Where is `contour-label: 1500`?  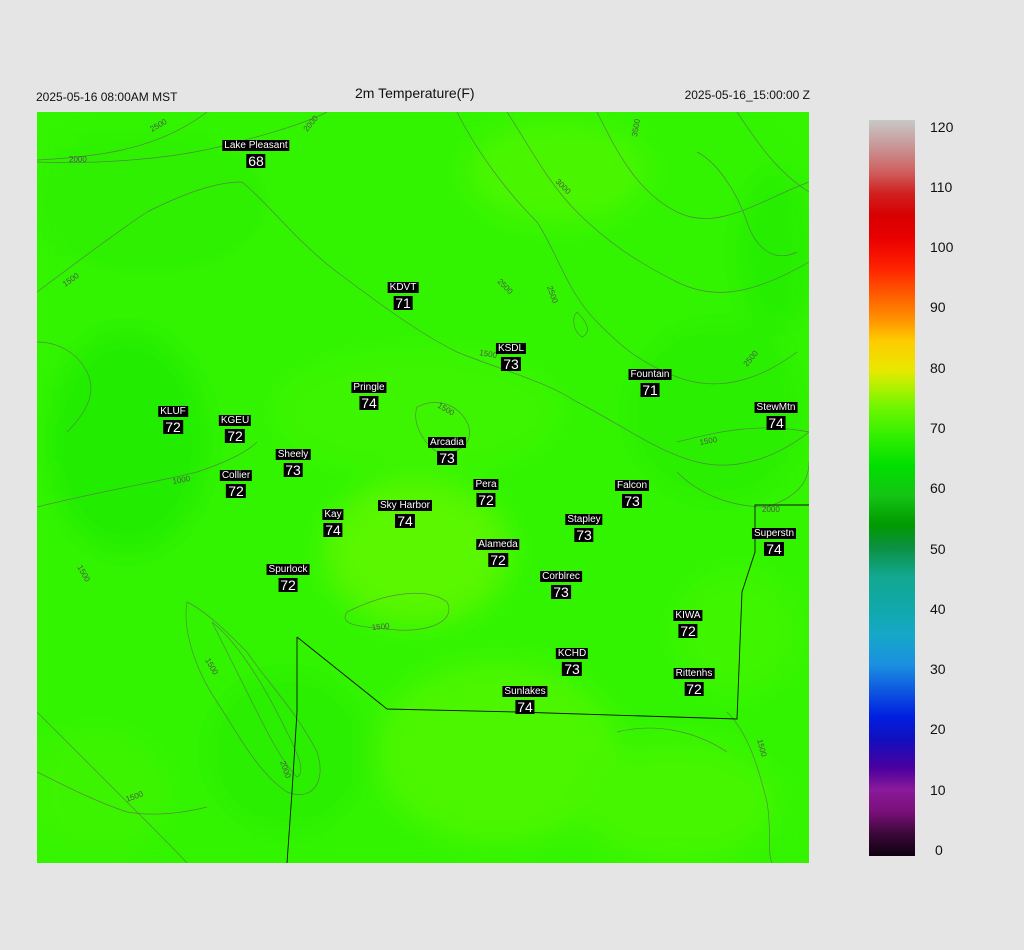 contour-label: 1500 is located at coordinates (380, 626).